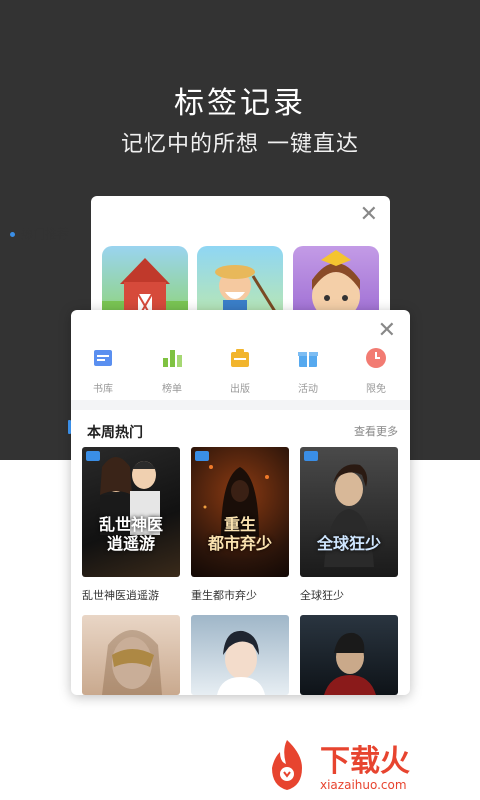  What do you see at coordinates (172, 389) in the screenshot?
I see `nav-label: 榜单` at bounding box center [172, 389].